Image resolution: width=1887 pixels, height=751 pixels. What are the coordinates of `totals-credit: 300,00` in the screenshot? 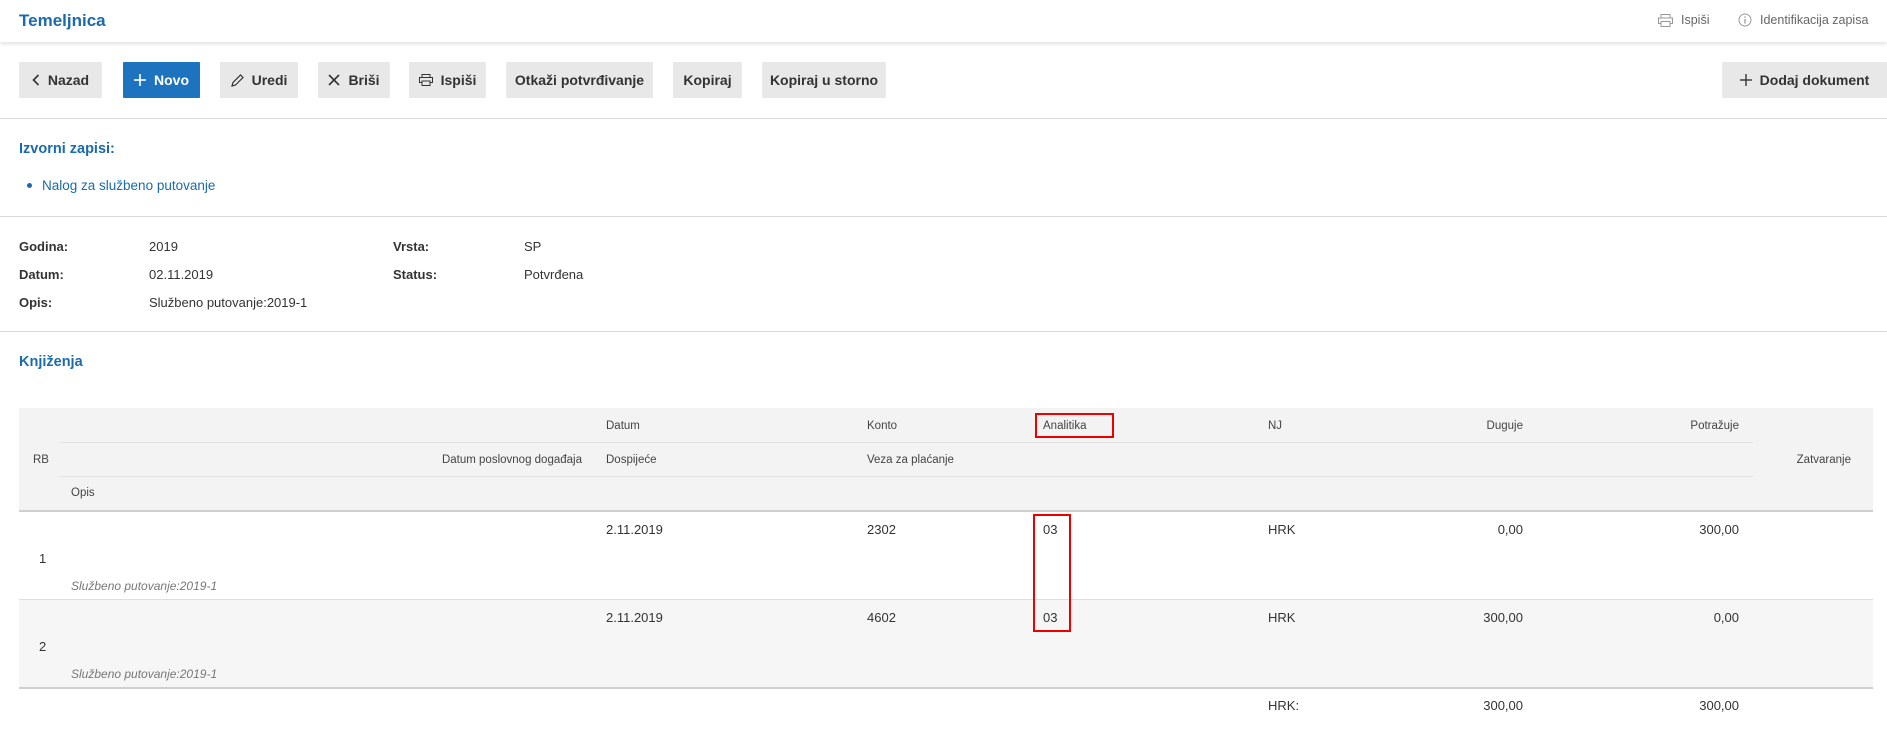 It's located at (1719, 705).